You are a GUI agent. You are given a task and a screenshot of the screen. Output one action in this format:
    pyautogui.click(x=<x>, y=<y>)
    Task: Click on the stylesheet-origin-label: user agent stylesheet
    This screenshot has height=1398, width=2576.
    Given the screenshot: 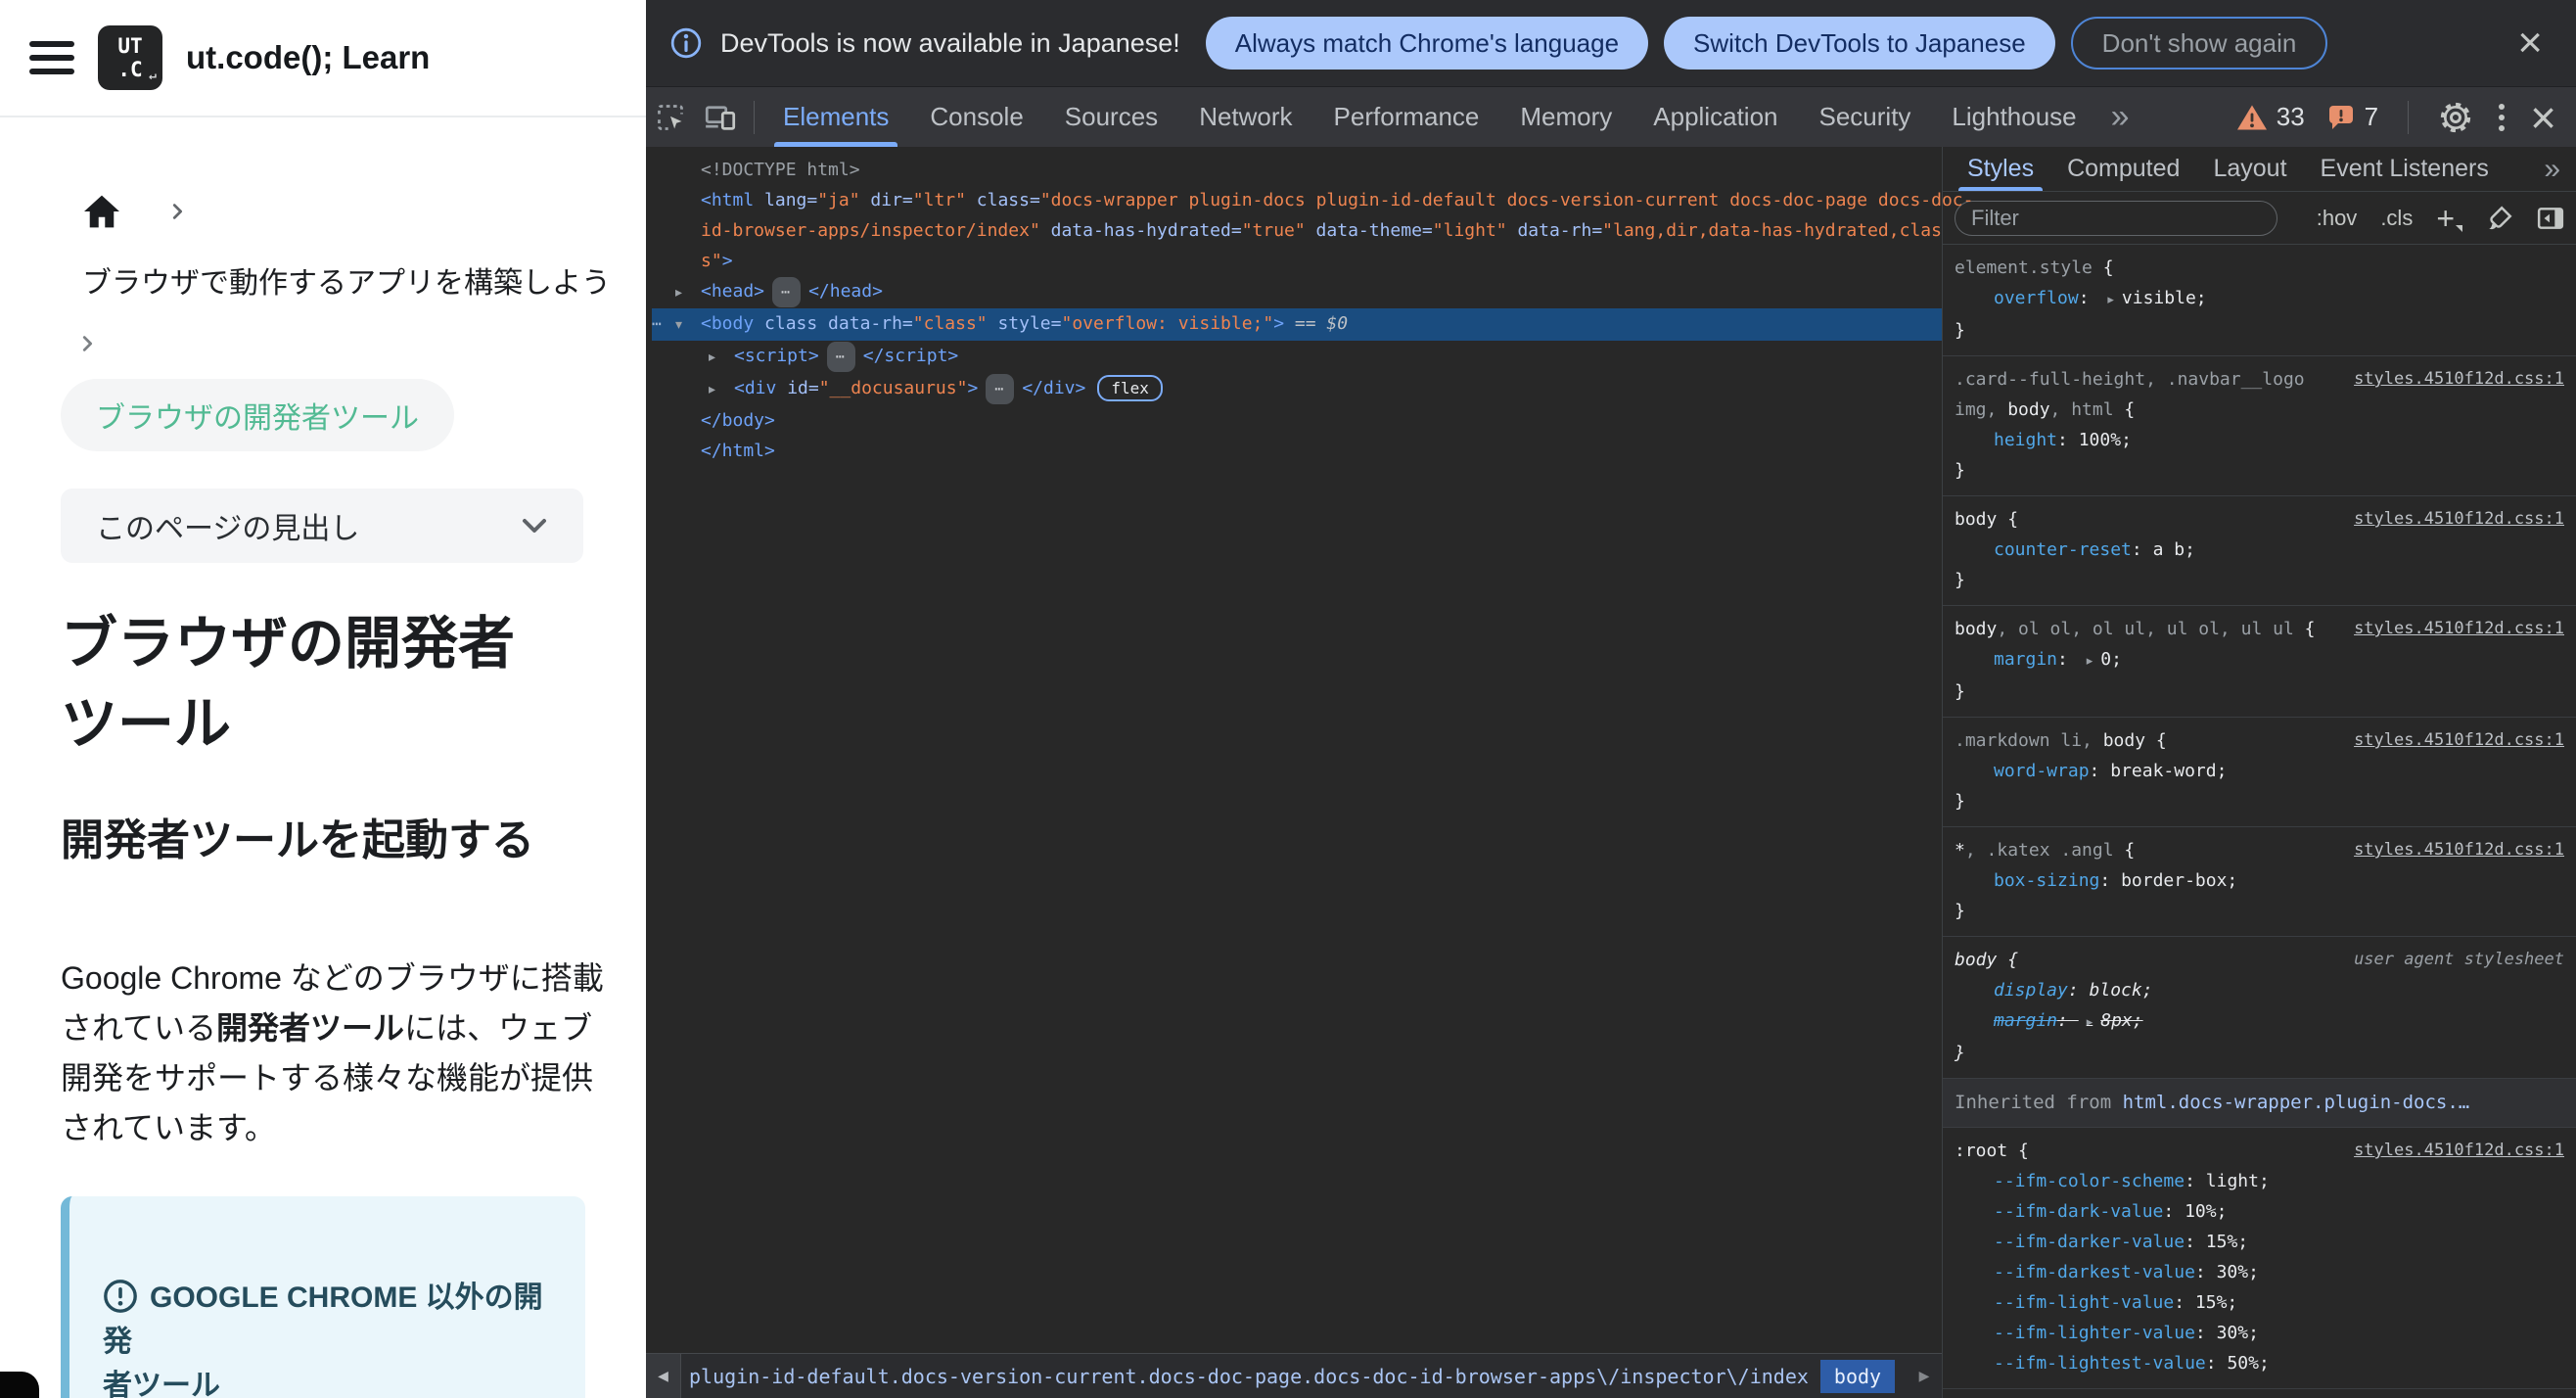 What is the action you would take?
    pyautogui.click(x=2459, y=959)
    